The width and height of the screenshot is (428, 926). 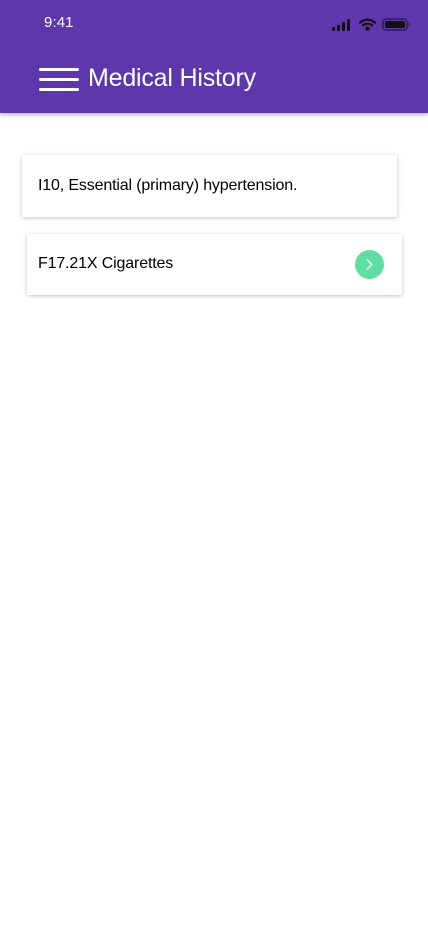 I want to click on wifi-icon, so click(x=367, y=24).